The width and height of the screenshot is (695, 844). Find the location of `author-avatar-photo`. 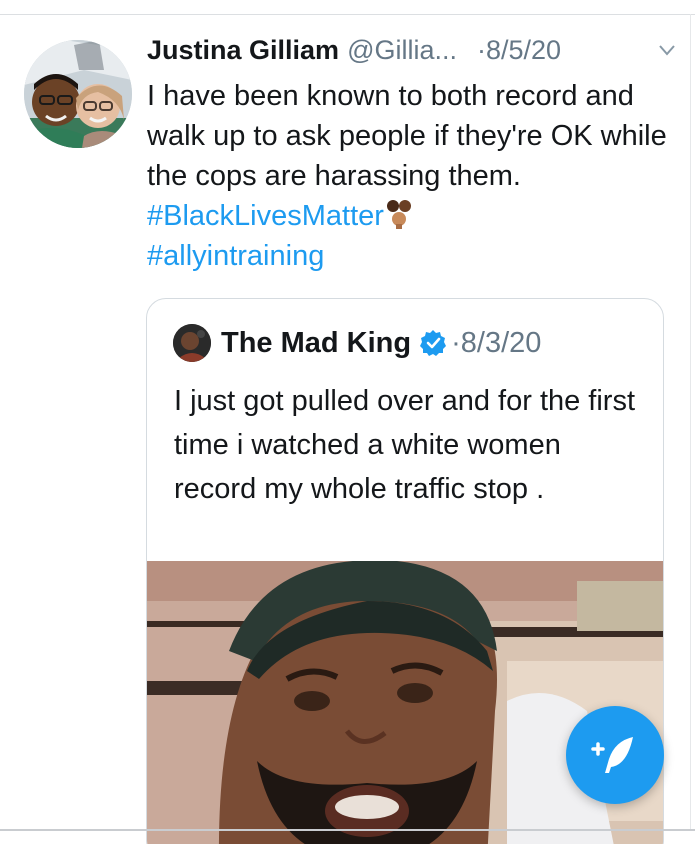

author-avatar-photo is located at coordinates (78, 94).